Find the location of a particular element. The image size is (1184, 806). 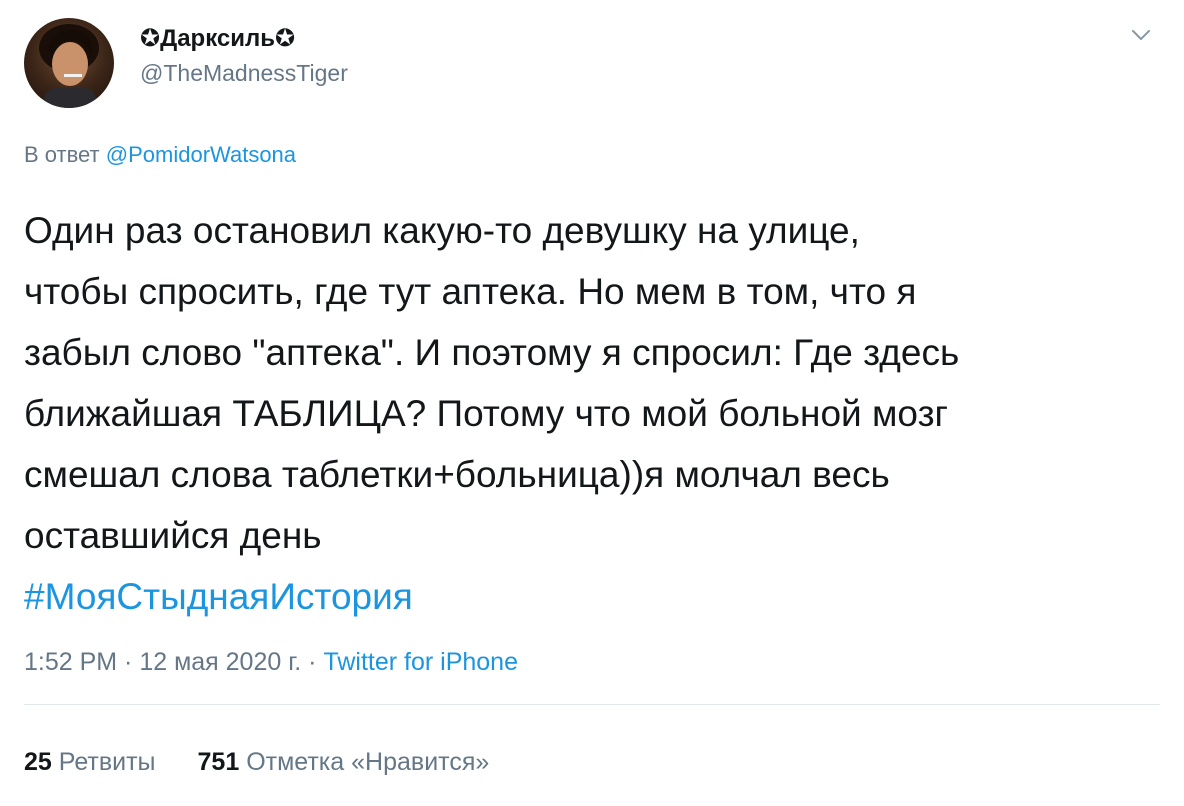

reply-context: В ответ @PomidorWatsona is located at coordinates (160, 155).